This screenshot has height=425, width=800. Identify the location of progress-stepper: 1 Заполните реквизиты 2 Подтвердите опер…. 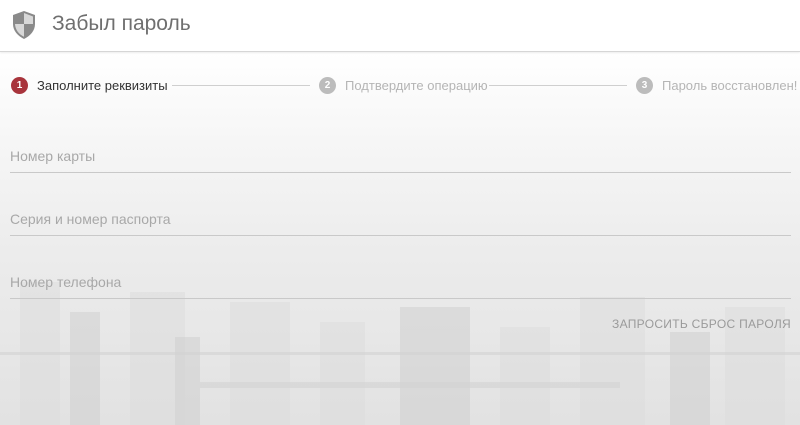
(400, 85).